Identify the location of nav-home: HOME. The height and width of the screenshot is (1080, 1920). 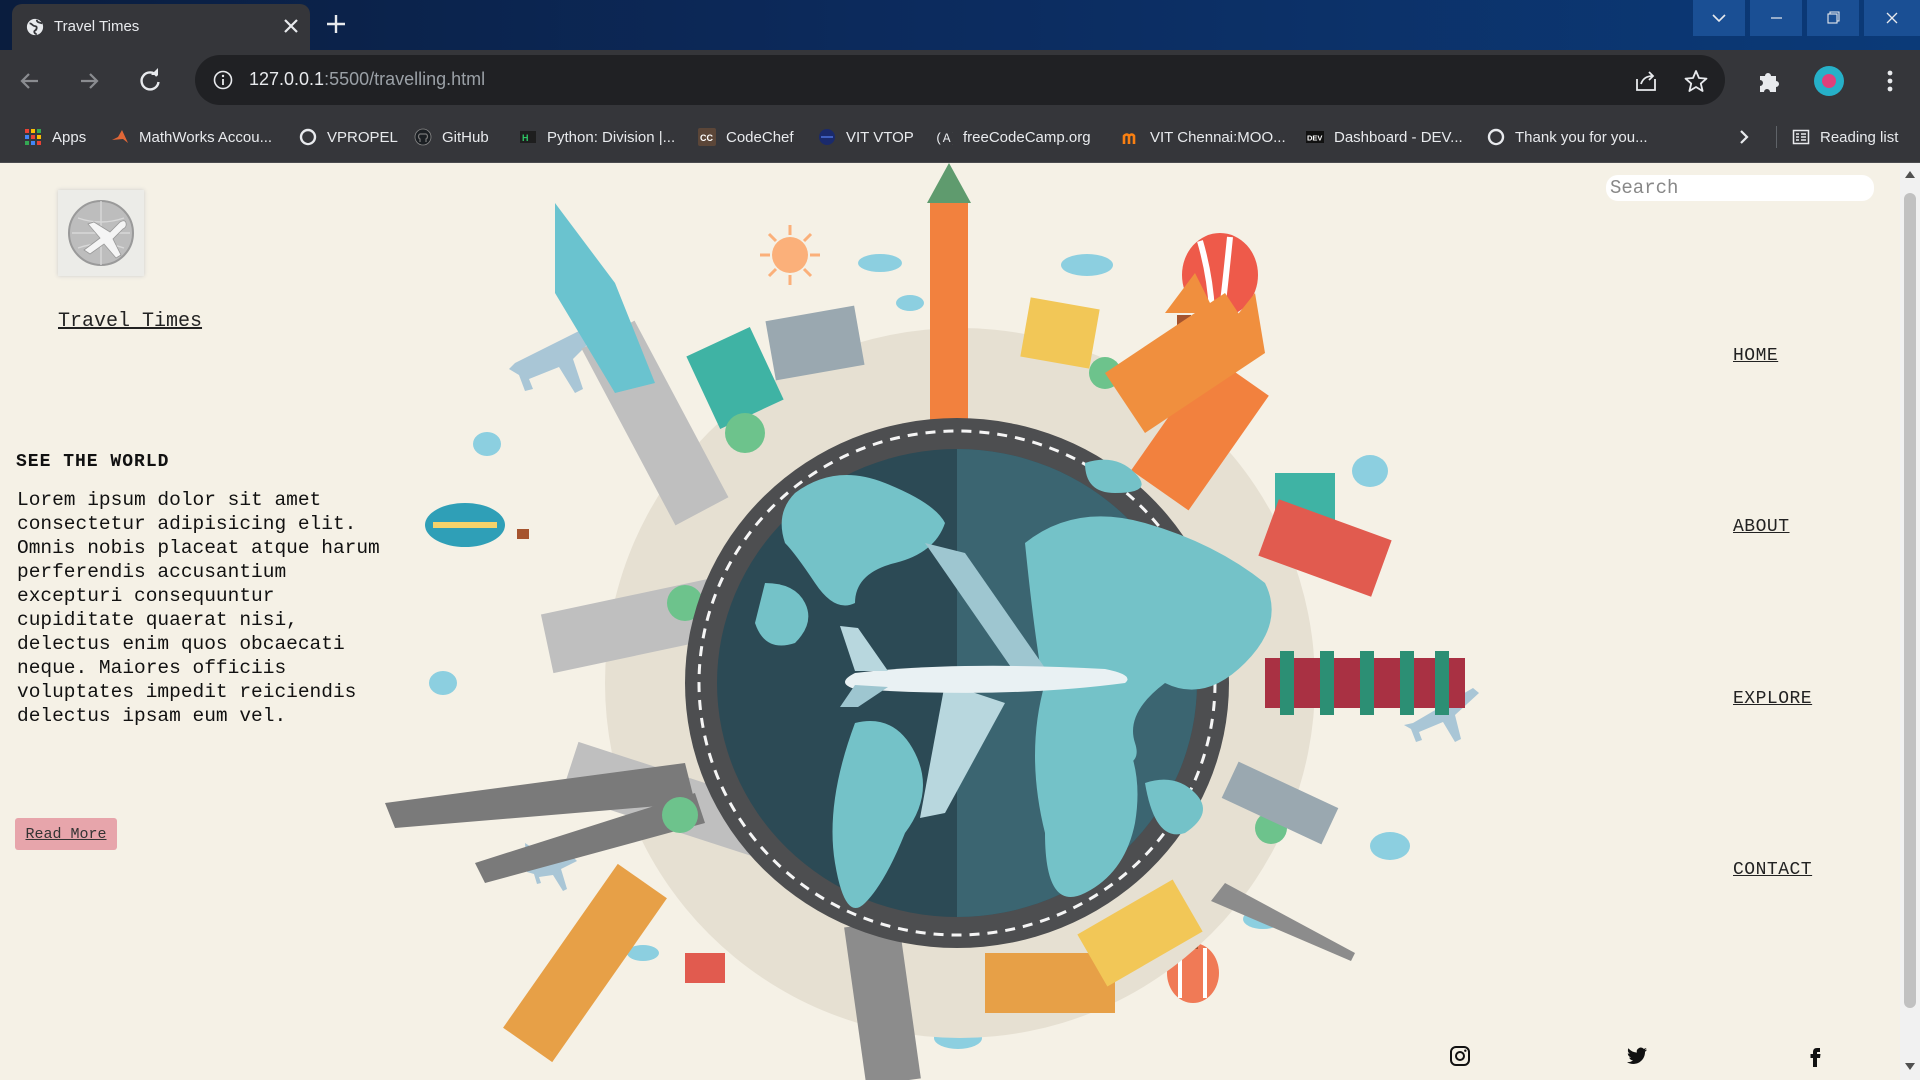
(1755, 356).